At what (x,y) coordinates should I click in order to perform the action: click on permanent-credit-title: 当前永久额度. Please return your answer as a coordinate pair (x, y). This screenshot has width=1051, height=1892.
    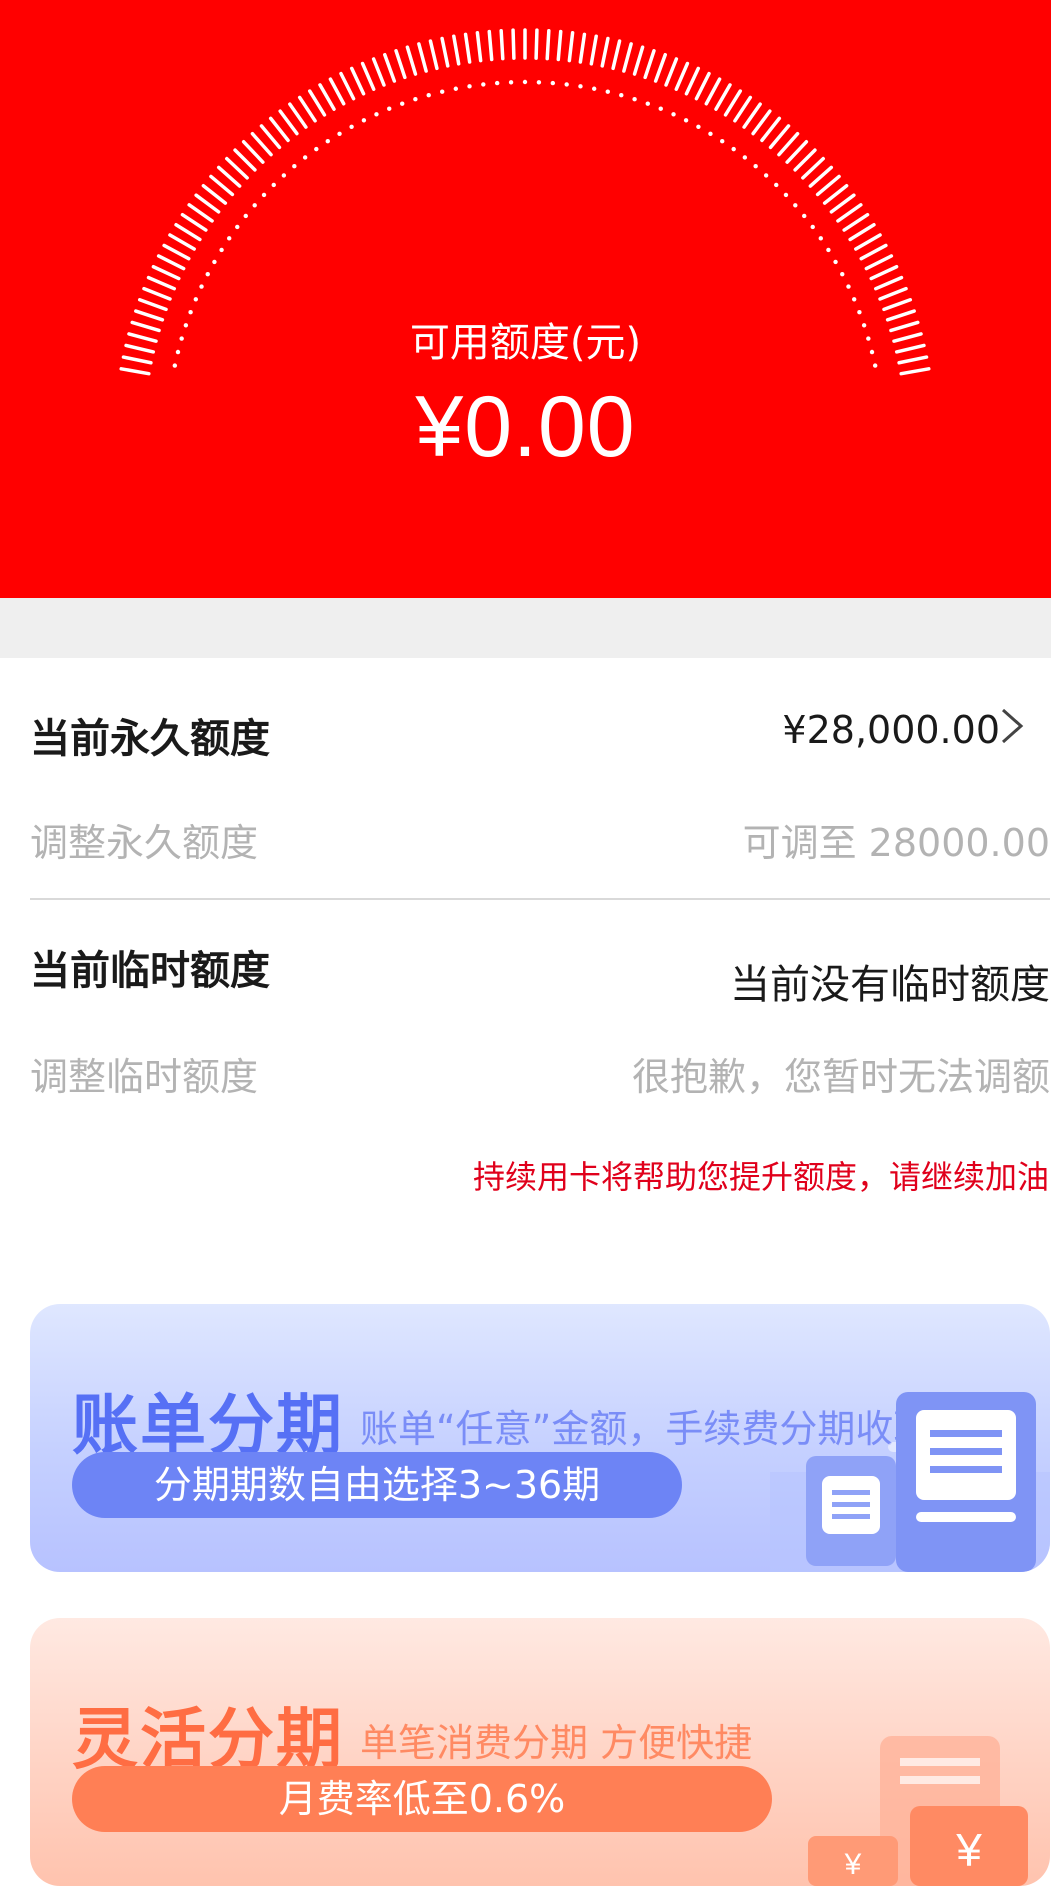
    Looking at the image, I should click on (150, 739).